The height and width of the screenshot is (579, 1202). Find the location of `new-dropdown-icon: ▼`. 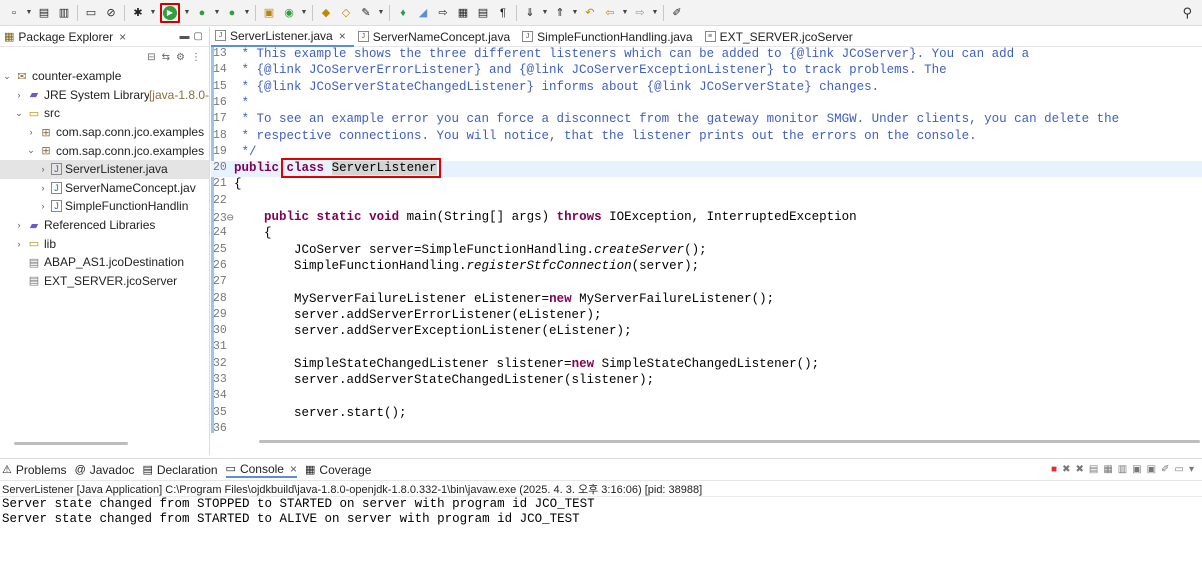

new-dropdown-icon: ▼ is located at coordinates (29, 13).